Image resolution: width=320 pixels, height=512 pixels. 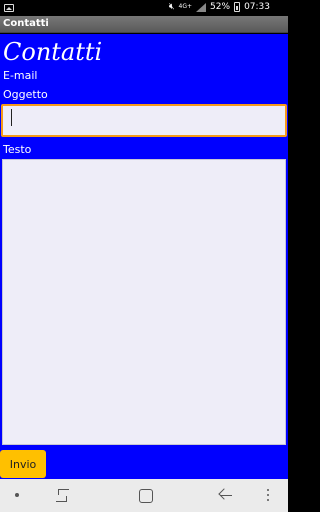 I want to click on mute-icon: 🔇︎, so click(x=171, y=7).